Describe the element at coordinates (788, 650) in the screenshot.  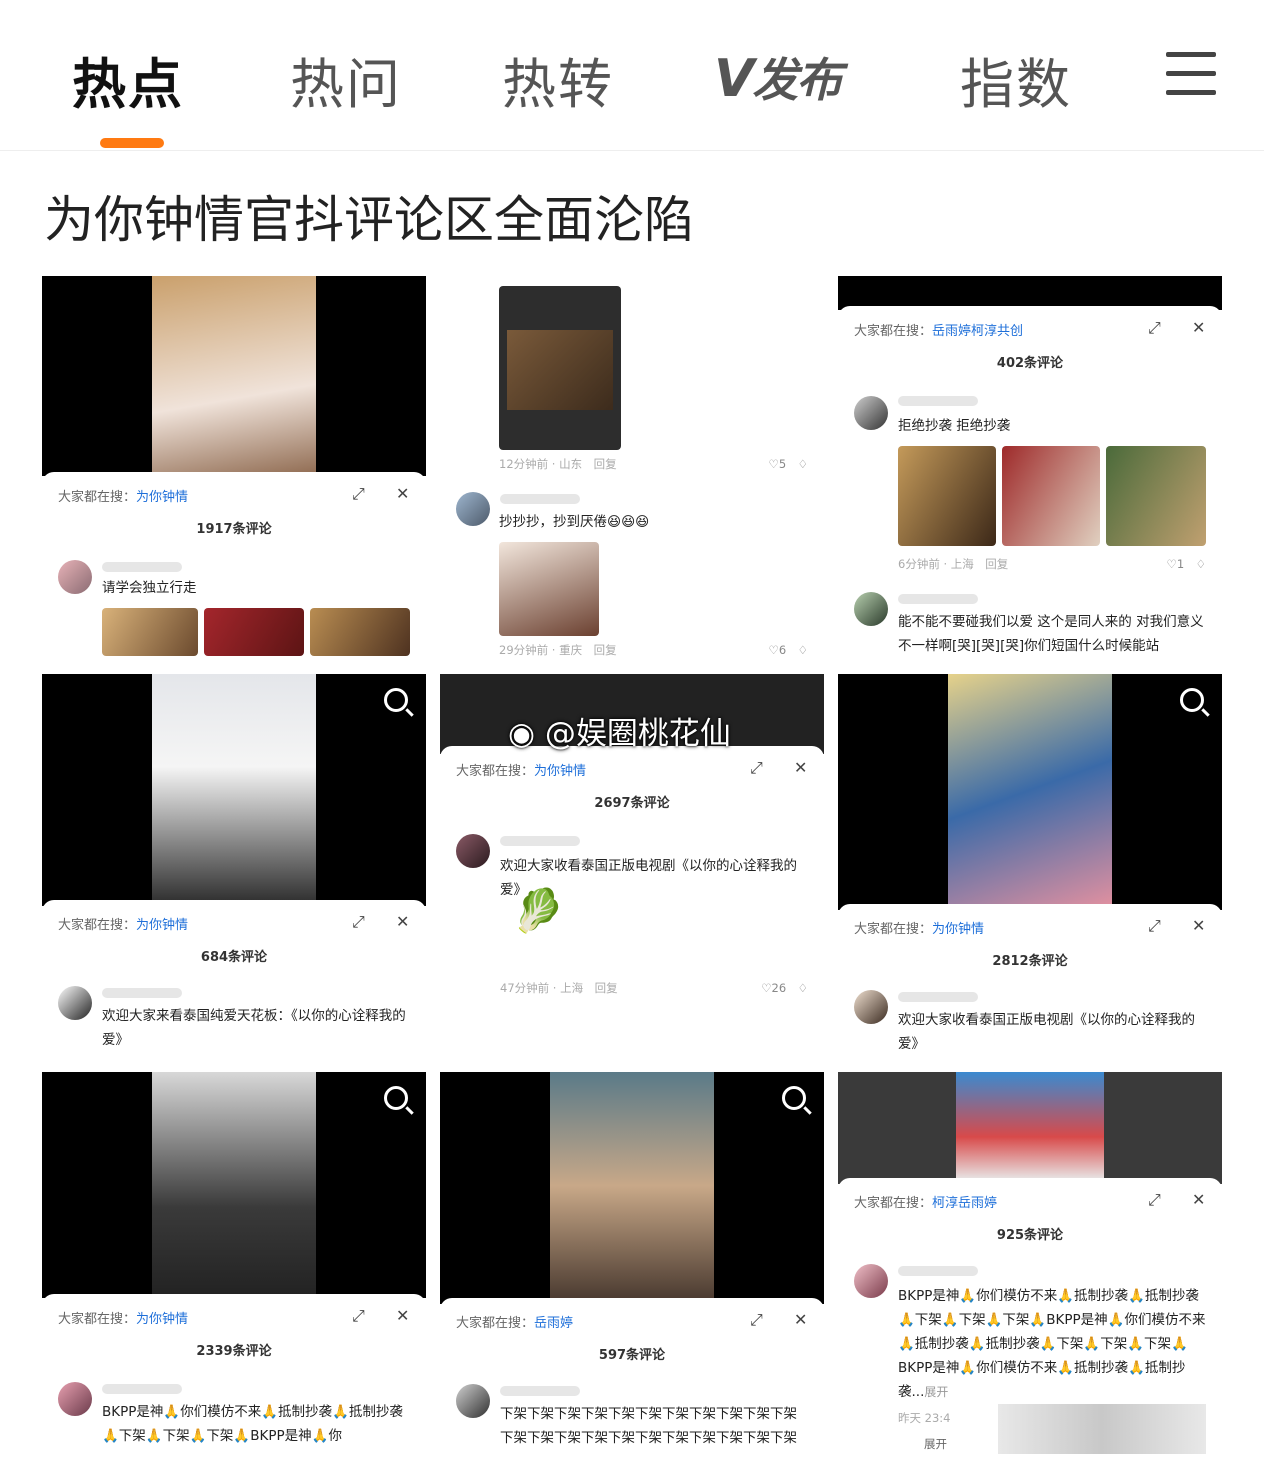
I see `like-count: ♡6 ♢` at that location.